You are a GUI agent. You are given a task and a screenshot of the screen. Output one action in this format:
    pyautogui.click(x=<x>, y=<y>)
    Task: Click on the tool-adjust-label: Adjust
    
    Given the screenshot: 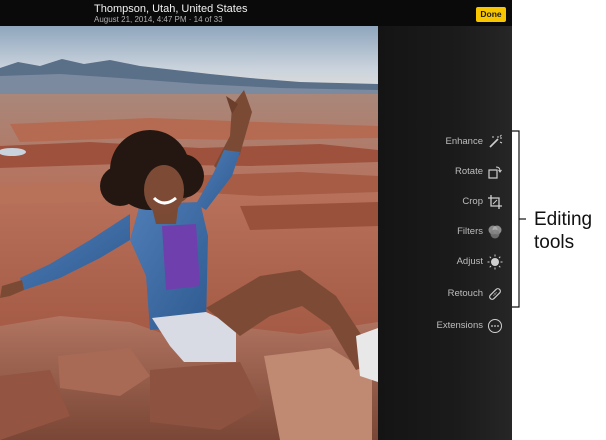 What is the action you would take?
    pyautogui.click(x=469, y=261)
    